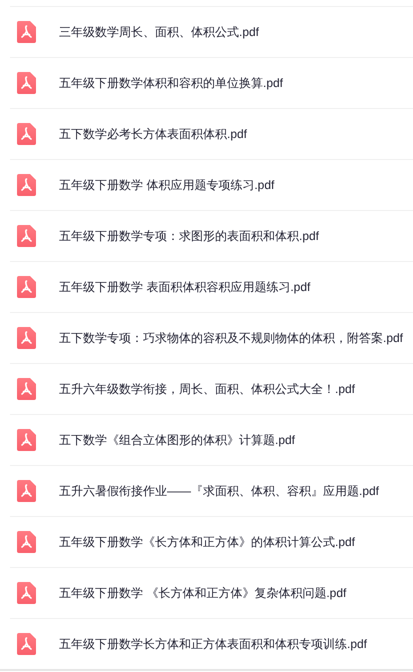 The width and height of the screenshot is (413, 672). Describe the element at coordinates (184, 287) in the screenshot. I see `file-name: 五年级下册数学 表面积体积容积应用题练习.pdf` at that location.